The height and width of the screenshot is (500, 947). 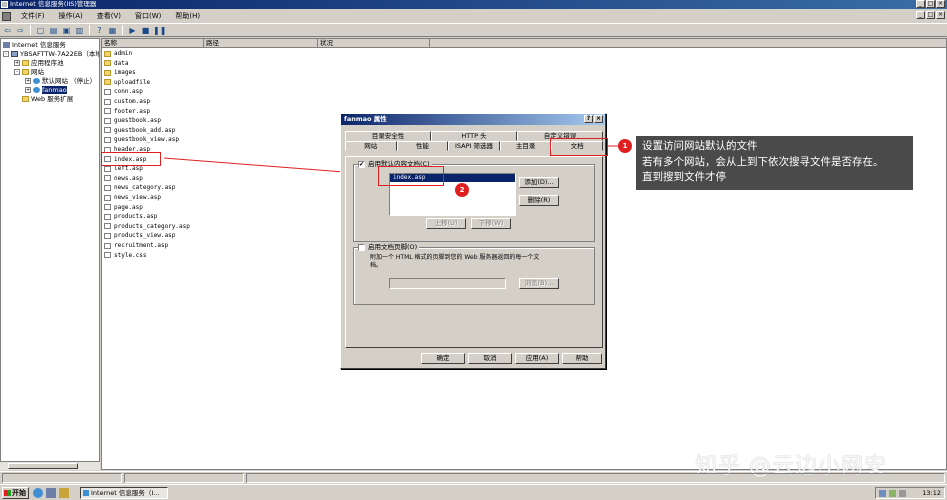 What do you see at coordinates (51, 493) in the screenshot?
I see `desktop-quicklaunch-icon` at bounding box center [51, 493].